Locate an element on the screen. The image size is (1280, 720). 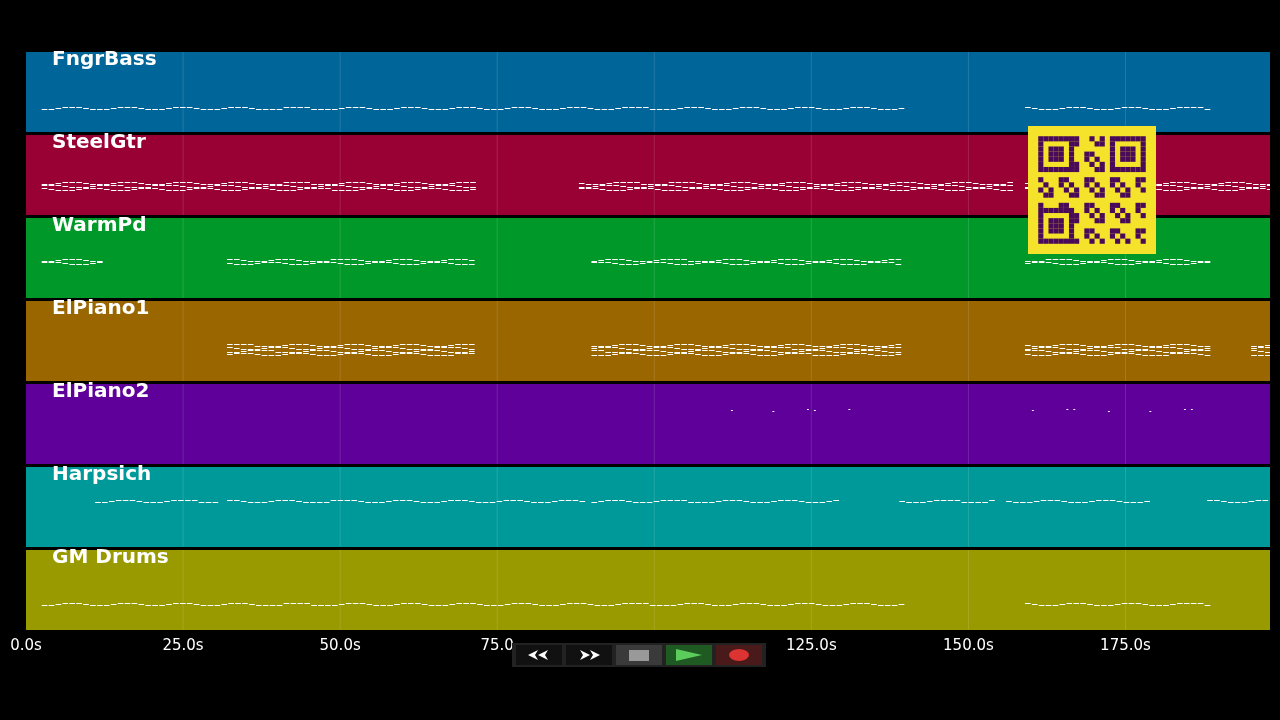
track-name: SteelGtr is located at coordinates (99, 141).